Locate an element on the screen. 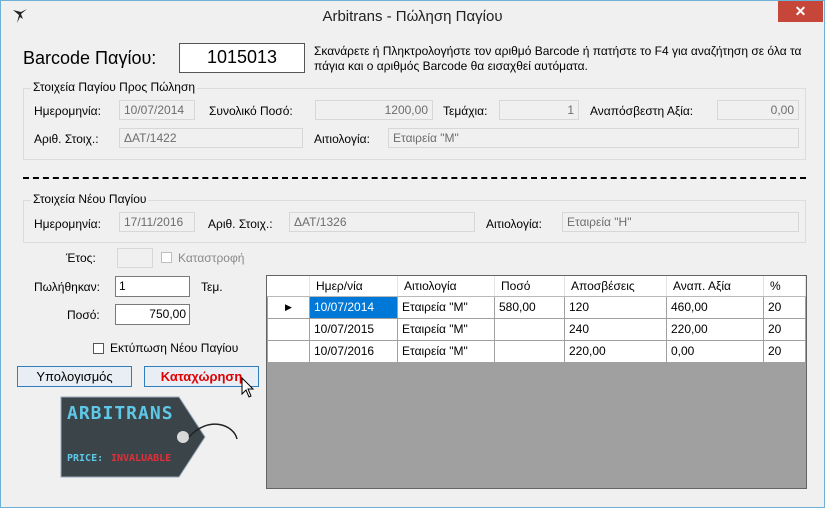  column-header-amount: Ποσό is located at coordinates (529, 286).